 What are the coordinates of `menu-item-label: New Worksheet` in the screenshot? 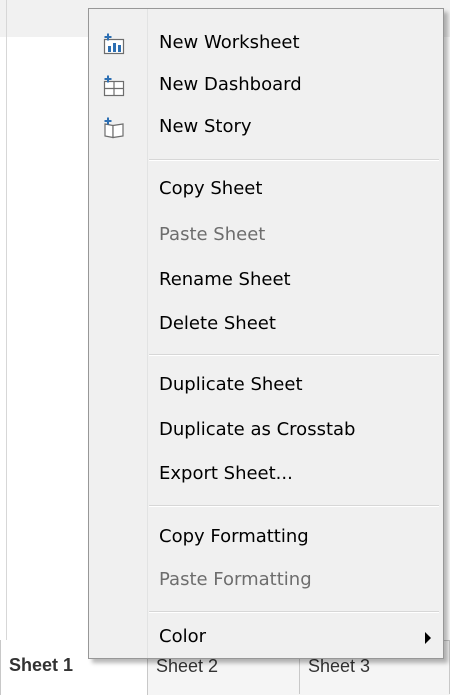 It's located at (229, 42).